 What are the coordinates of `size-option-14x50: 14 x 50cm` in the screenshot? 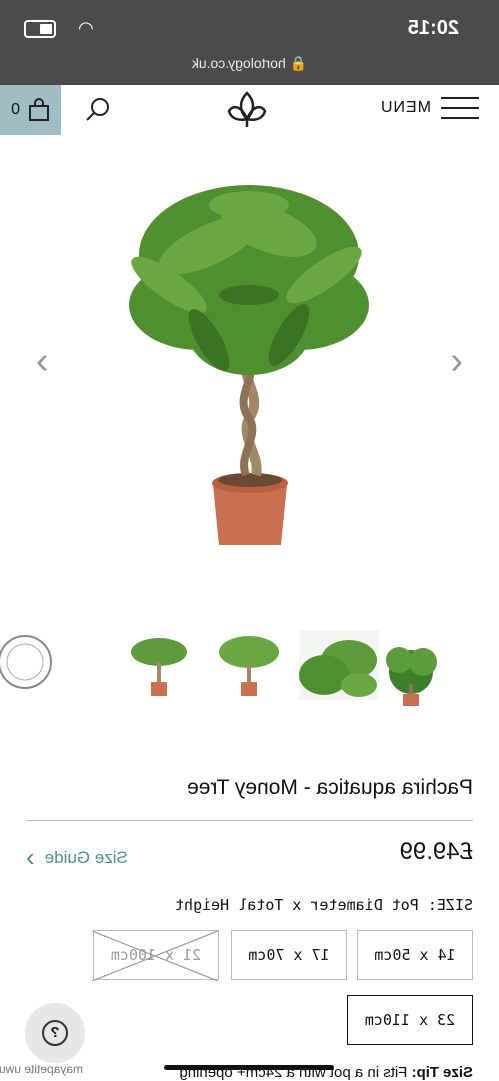 It's located at (415, 955).